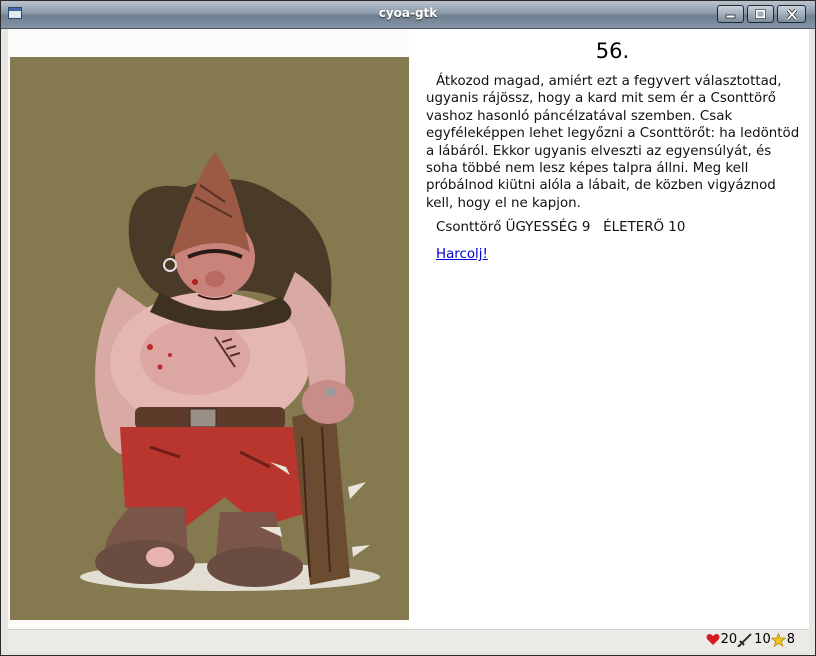 The image size is (816, 656). Describe the element at coordinates (790, 639) in the screenshot. I see `luck-value: 8` at that location.